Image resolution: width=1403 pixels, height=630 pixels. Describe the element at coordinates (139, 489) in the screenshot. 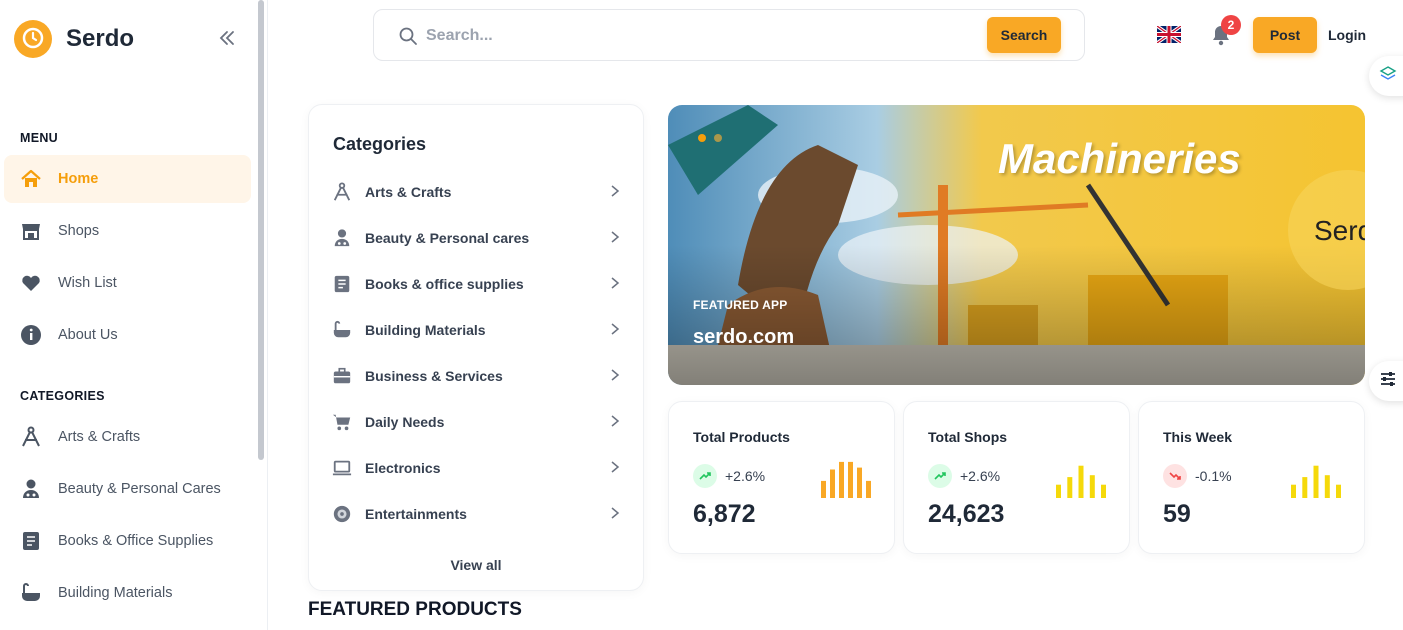

I see `sidebar-item-label: Beauty & Personal Cares` at that location.